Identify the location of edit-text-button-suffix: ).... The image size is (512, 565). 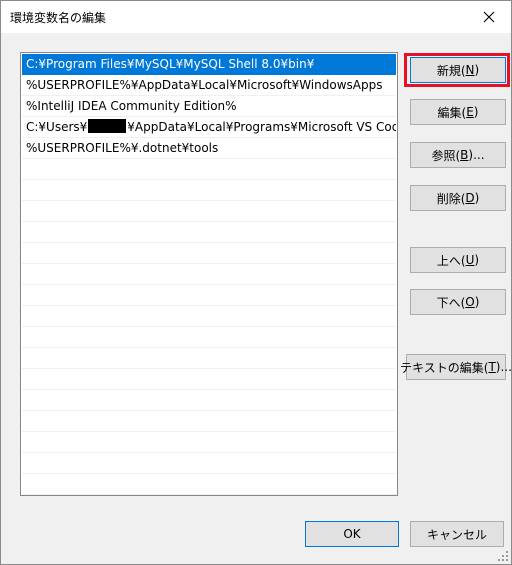
(503, 367).